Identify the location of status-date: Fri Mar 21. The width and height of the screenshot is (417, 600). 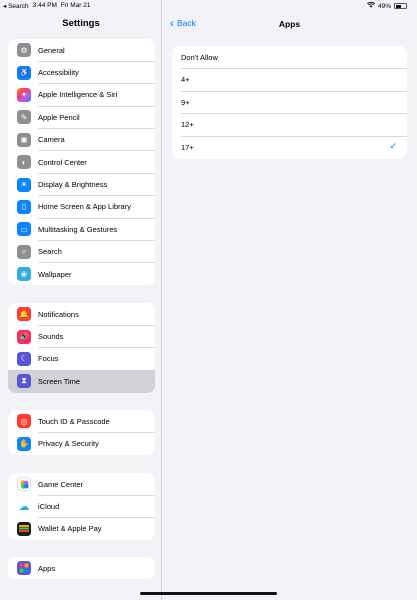
(75, 5).